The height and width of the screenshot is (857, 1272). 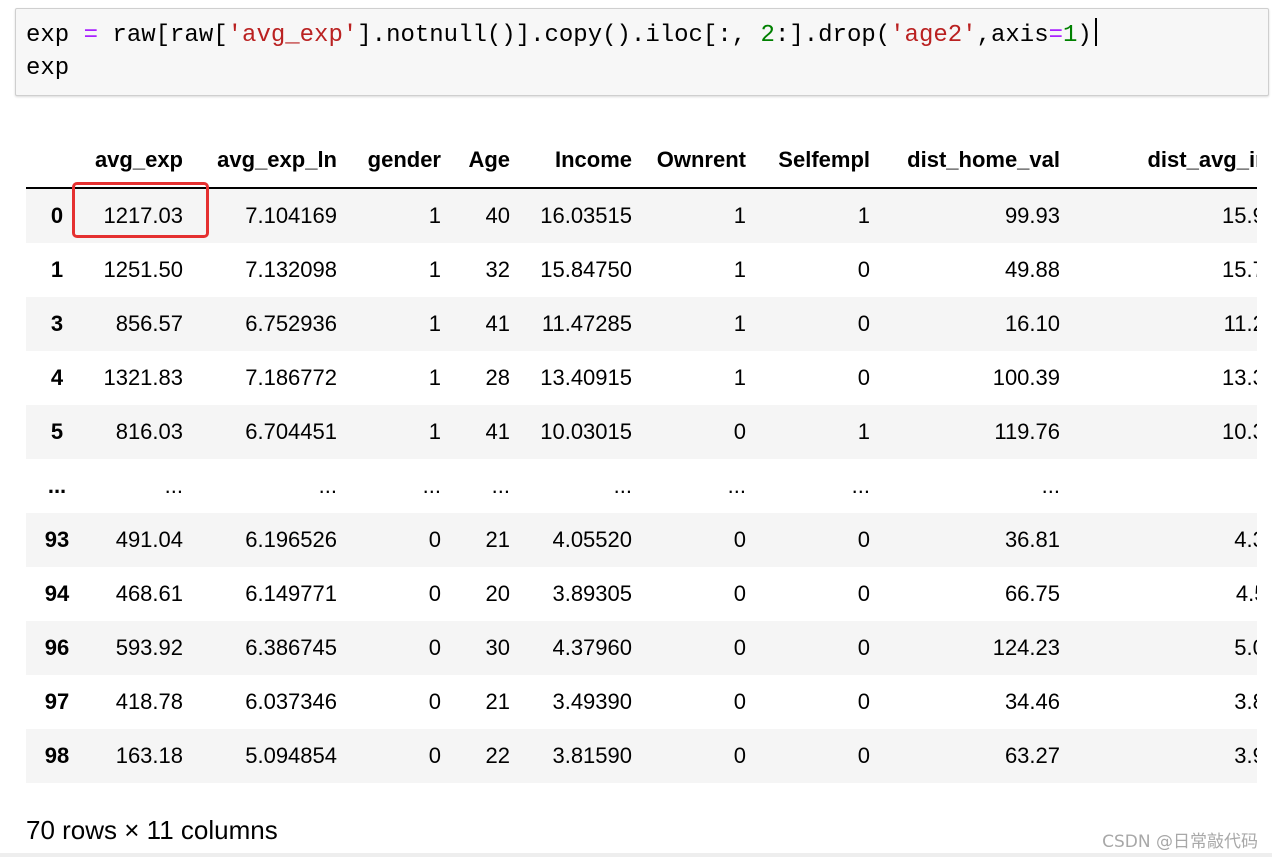 What do you see at coordinates (1158, 160) in the screenshot?
I see `column-header-dist-avg-income: dist_avg_income` at bounding box center [1158, 160].